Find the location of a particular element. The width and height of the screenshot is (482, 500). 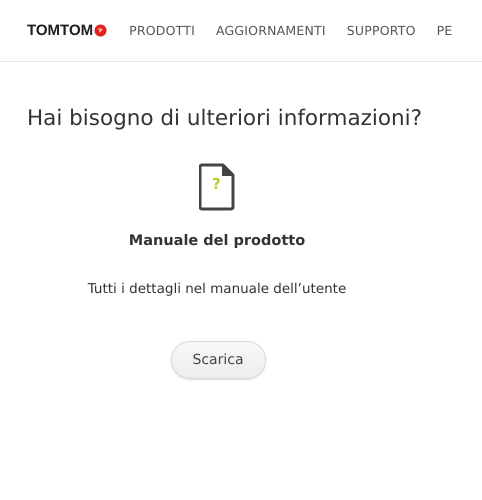

manual-description: Tutti i dettagli nel manuale dell’utente is located at coordinates (217, 289).